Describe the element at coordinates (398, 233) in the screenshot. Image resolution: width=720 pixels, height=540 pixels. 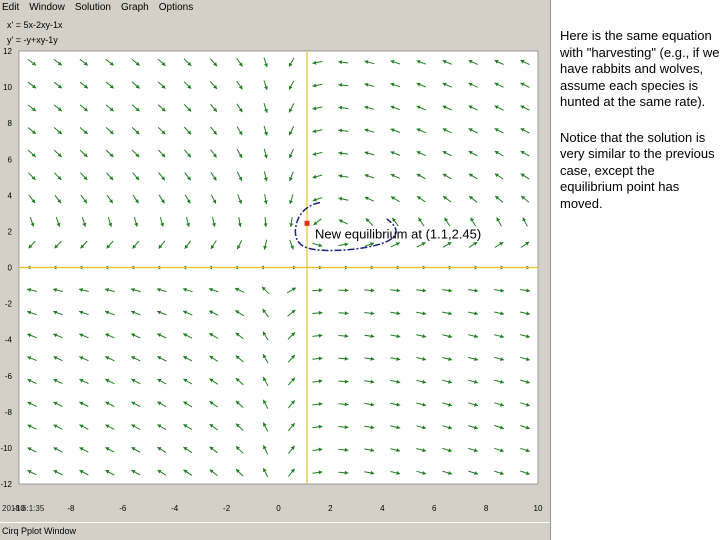
I see `equilibrium-label: New equilibrium at (1.1,2.45)` at that location.